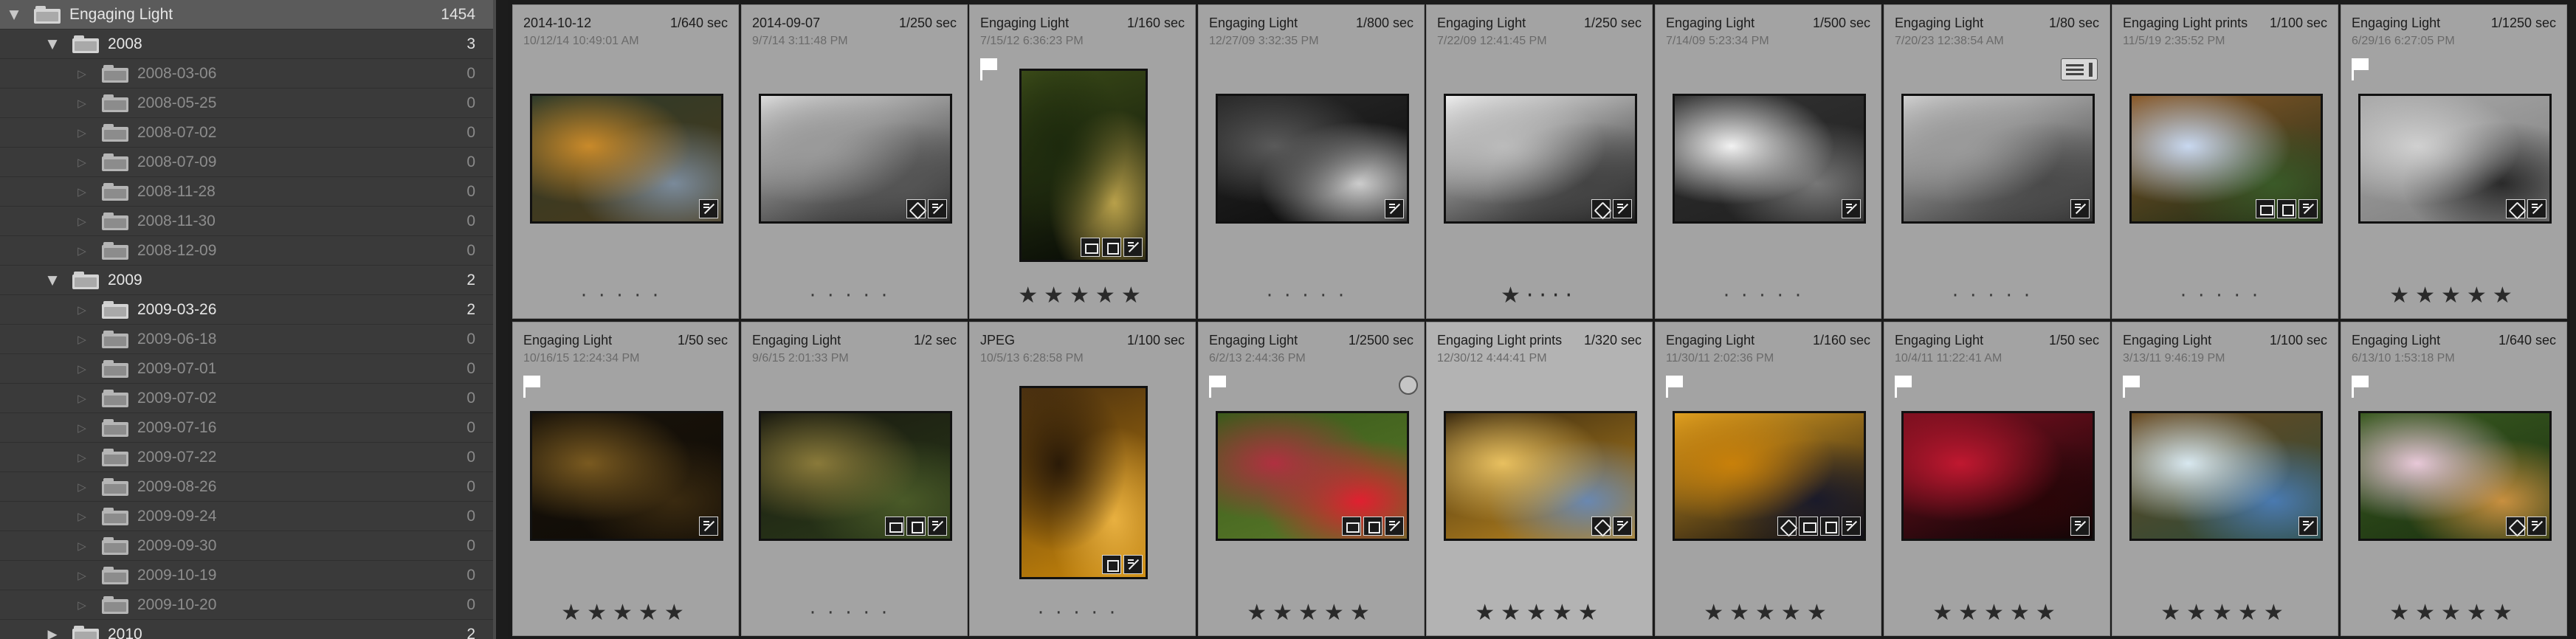  What do you see at coordinates (247, 310) in the screenshot?
I see `folder-row: ▷ 2009-03-26 2` at bounding box center [247, 310].